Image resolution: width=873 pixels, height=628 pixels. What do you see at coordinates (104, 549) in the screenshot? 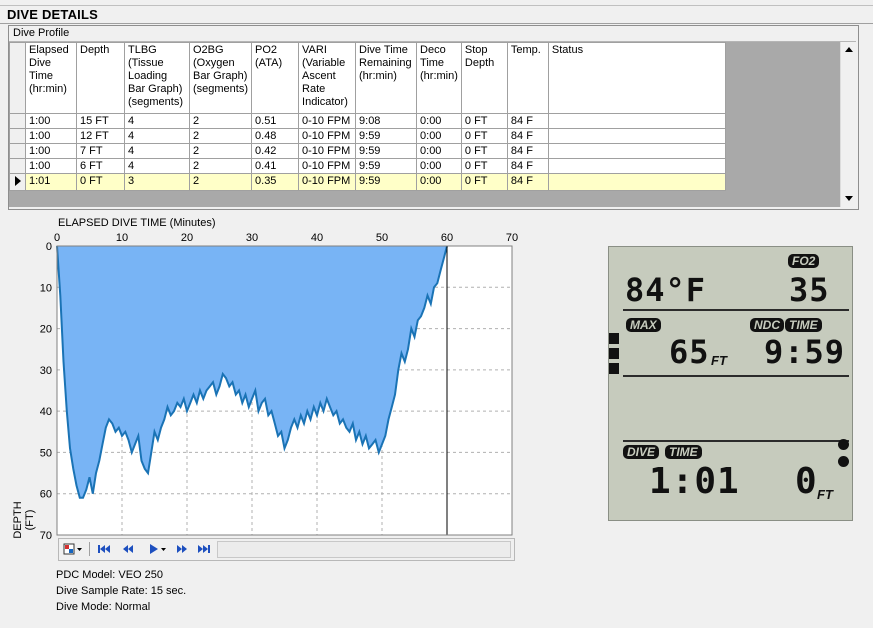
I see `first-button` at bounding box center [104, 549].